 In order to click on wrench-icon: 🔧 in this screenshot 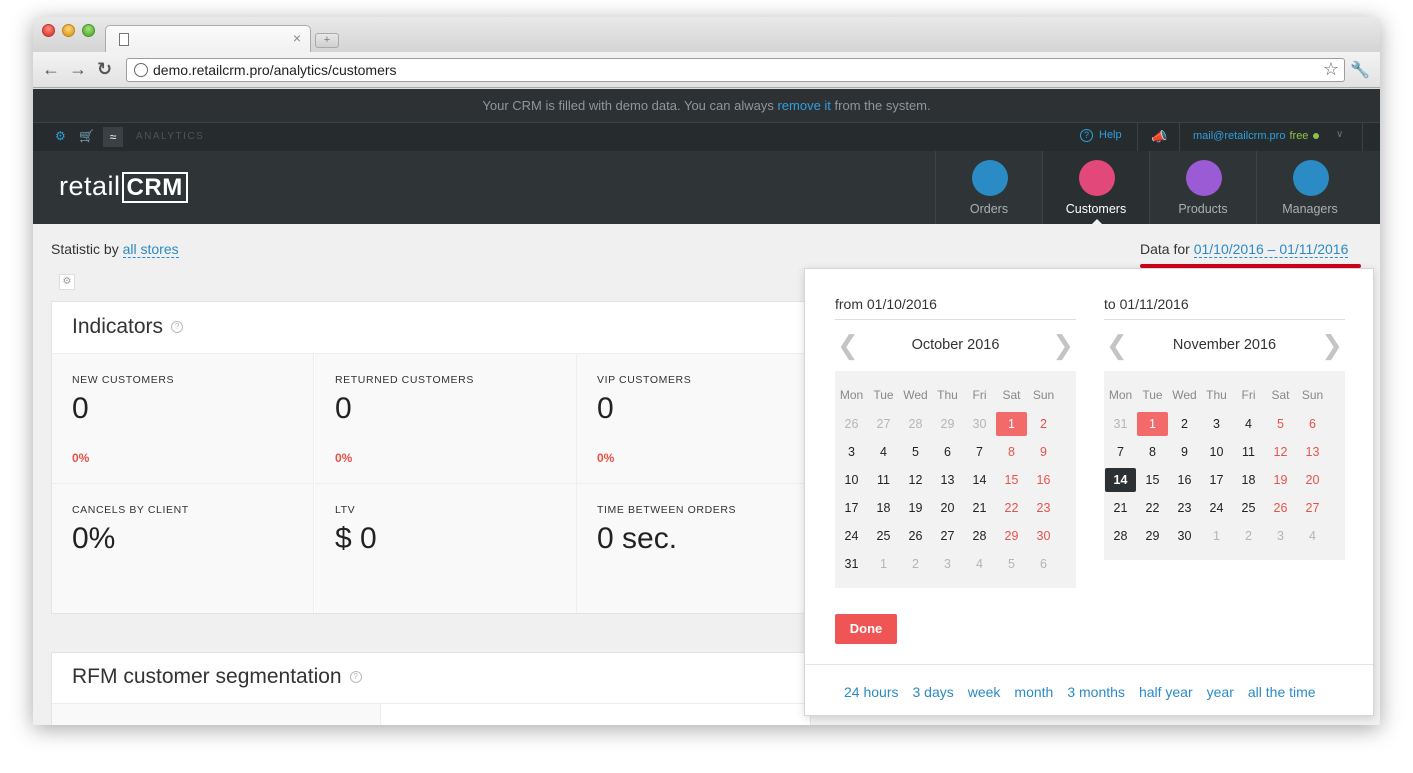, I will do `click(1360, 70)`.